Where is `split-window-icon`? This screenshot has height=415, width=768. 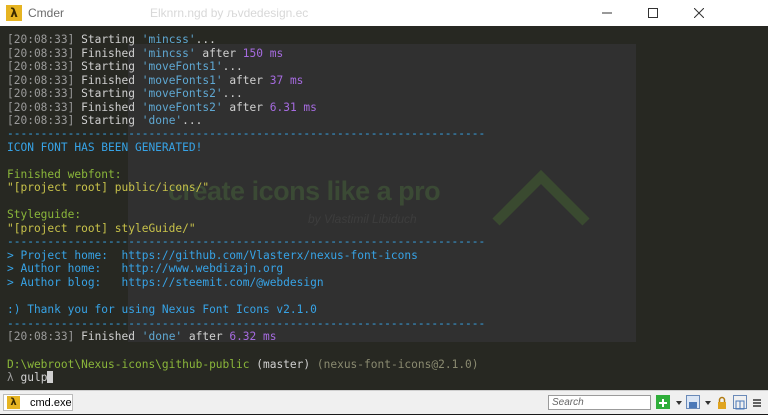
split-window-icon is located at coordinates (740, 405).